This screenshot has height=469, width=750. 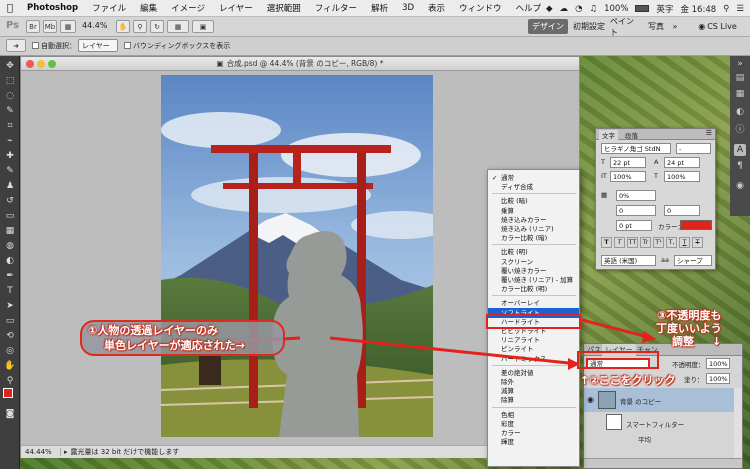 What do you see at coordinates (533, 321) in the screenshot?
I see `highlight-soft-light` at bounding box center [533, 321].